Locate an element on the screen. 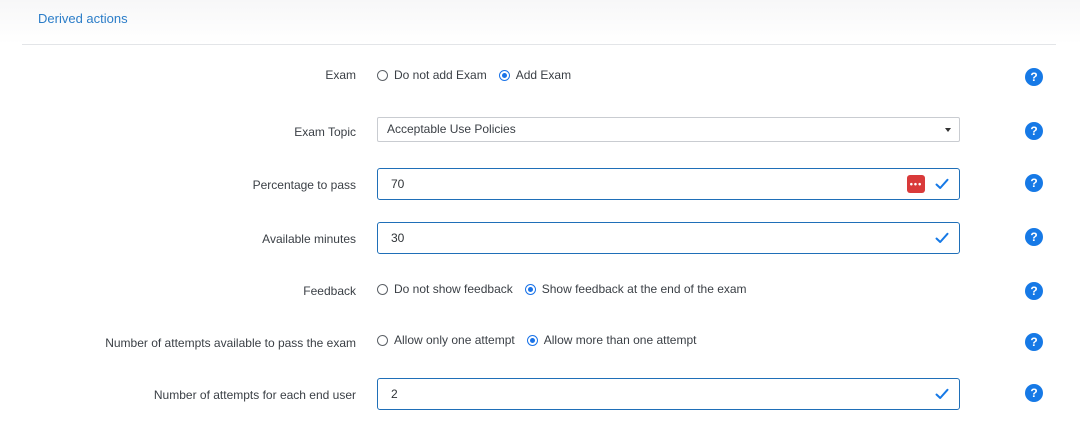 The width and height of the screenshot is (1080, 448). minutes-help-icon: ? is located at coordinates (1034, 237).